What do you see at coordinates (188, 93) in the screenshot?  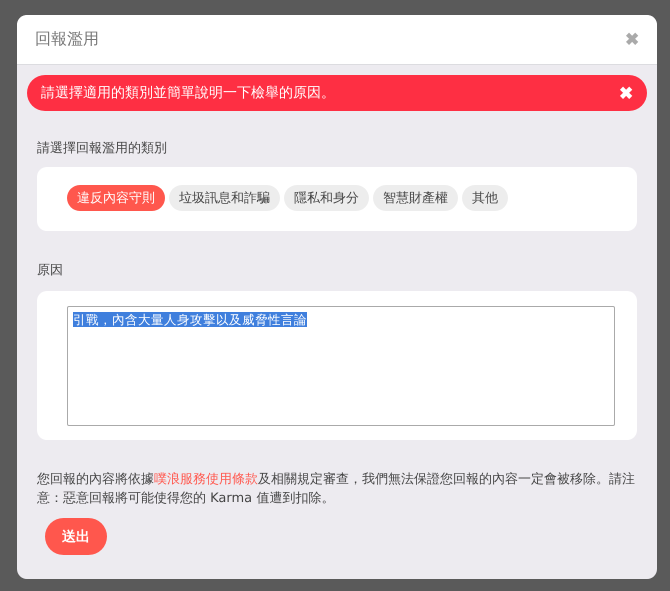 I see `alert-message: 請選擇適用的類別並簡單說明一下檢舉的原因。` at bounding box center [188, 93].